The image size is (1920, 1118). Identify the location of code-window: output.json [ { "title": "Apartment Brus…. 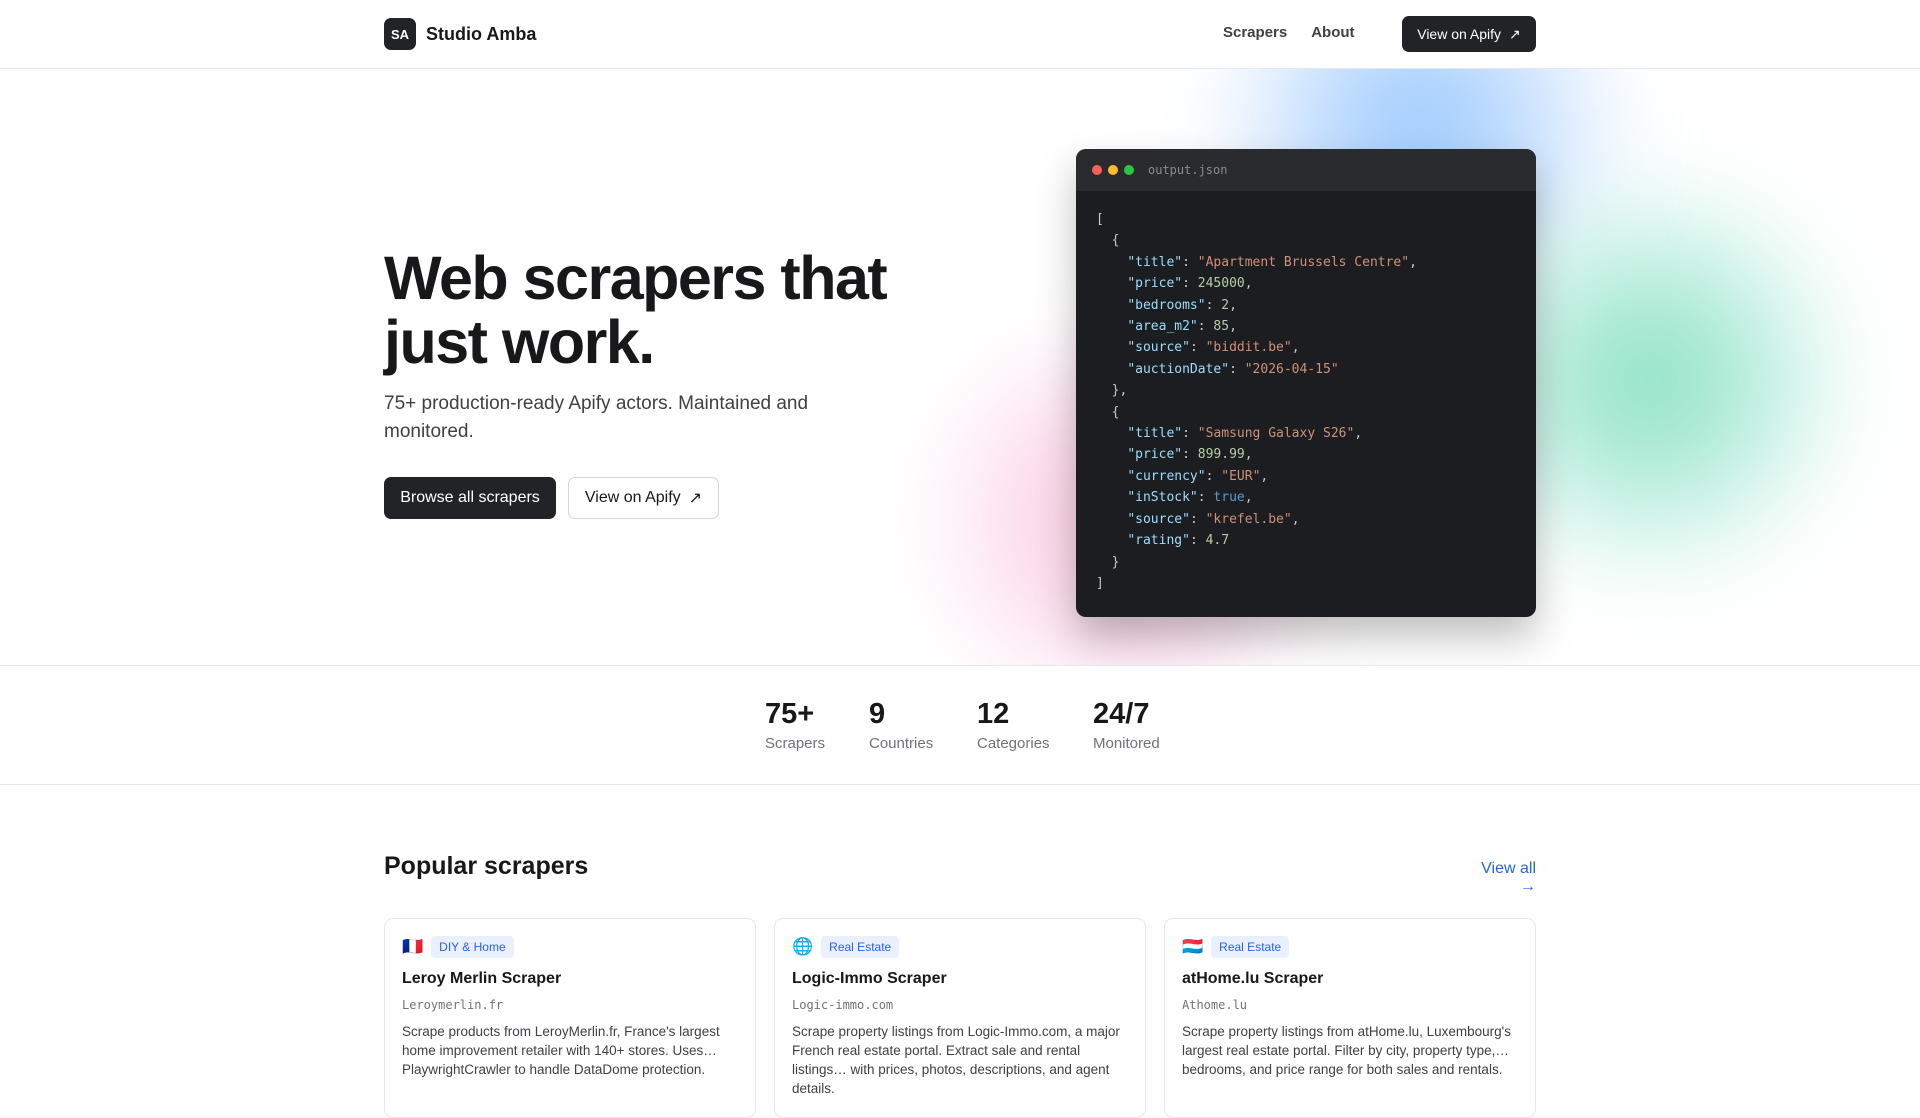
(1306, 383).